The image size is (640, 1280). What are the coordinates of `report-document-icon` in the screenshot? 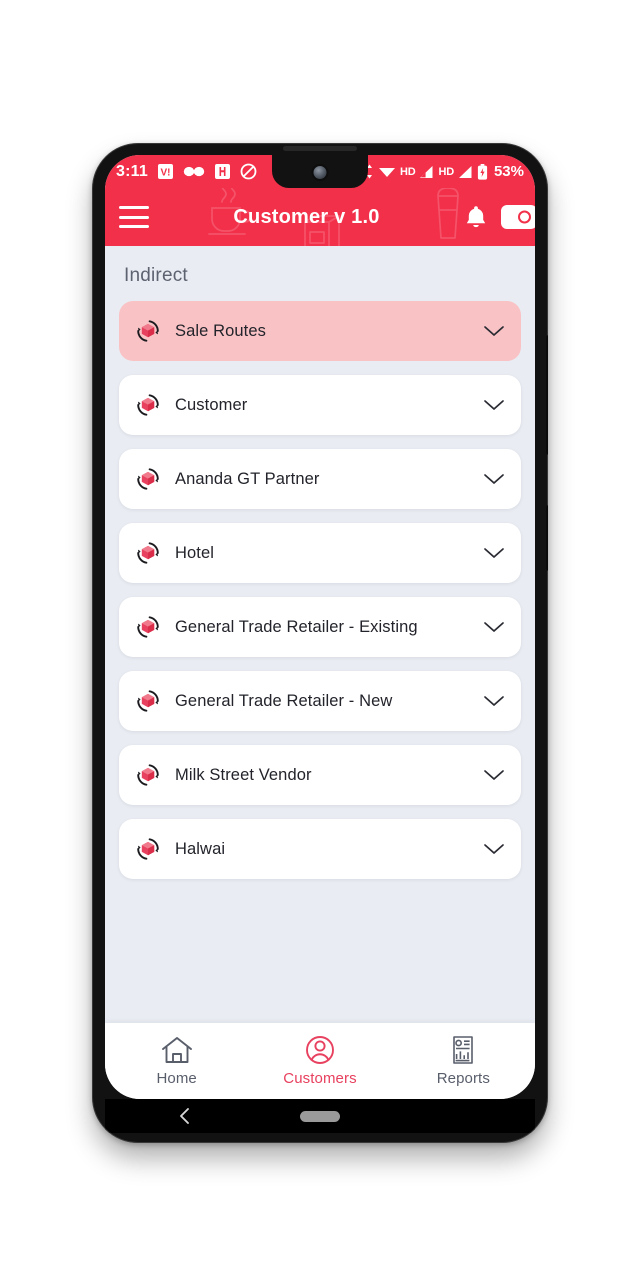 It's located at (463, 1050).